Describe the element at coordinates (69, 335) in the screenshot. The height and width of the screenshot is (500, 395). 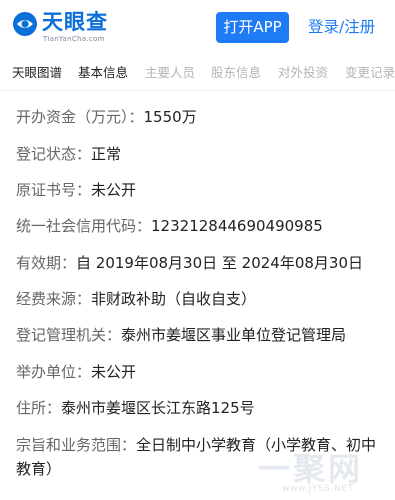
I see `detail-label: 登记管理机关：` at that location.